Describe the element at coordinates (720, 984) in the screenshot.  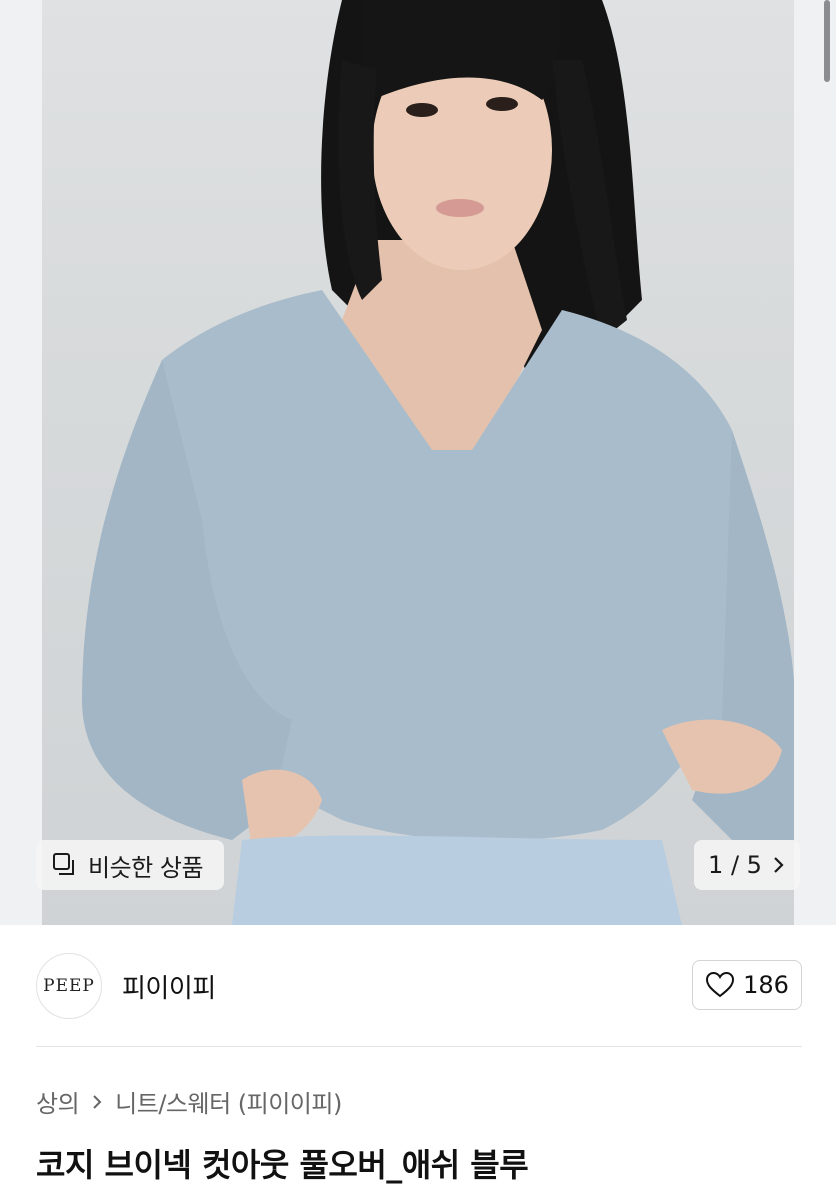
I see `heart-icon` at that location.